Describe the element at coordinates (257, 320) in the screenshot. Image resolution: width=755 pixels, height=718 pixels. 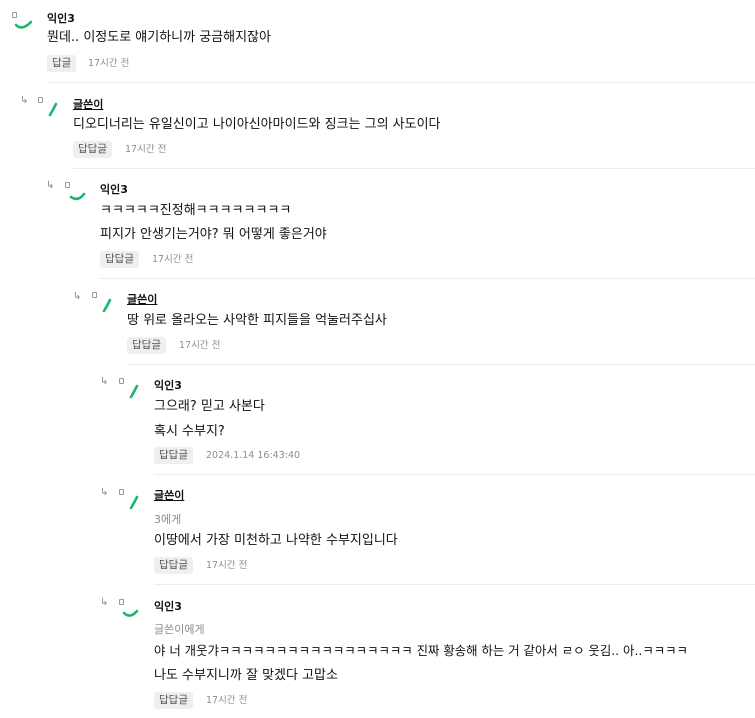
I see `comment-text: 땅 위로 올라오는 사악한 피지들을 억눌러주십사` at that location.